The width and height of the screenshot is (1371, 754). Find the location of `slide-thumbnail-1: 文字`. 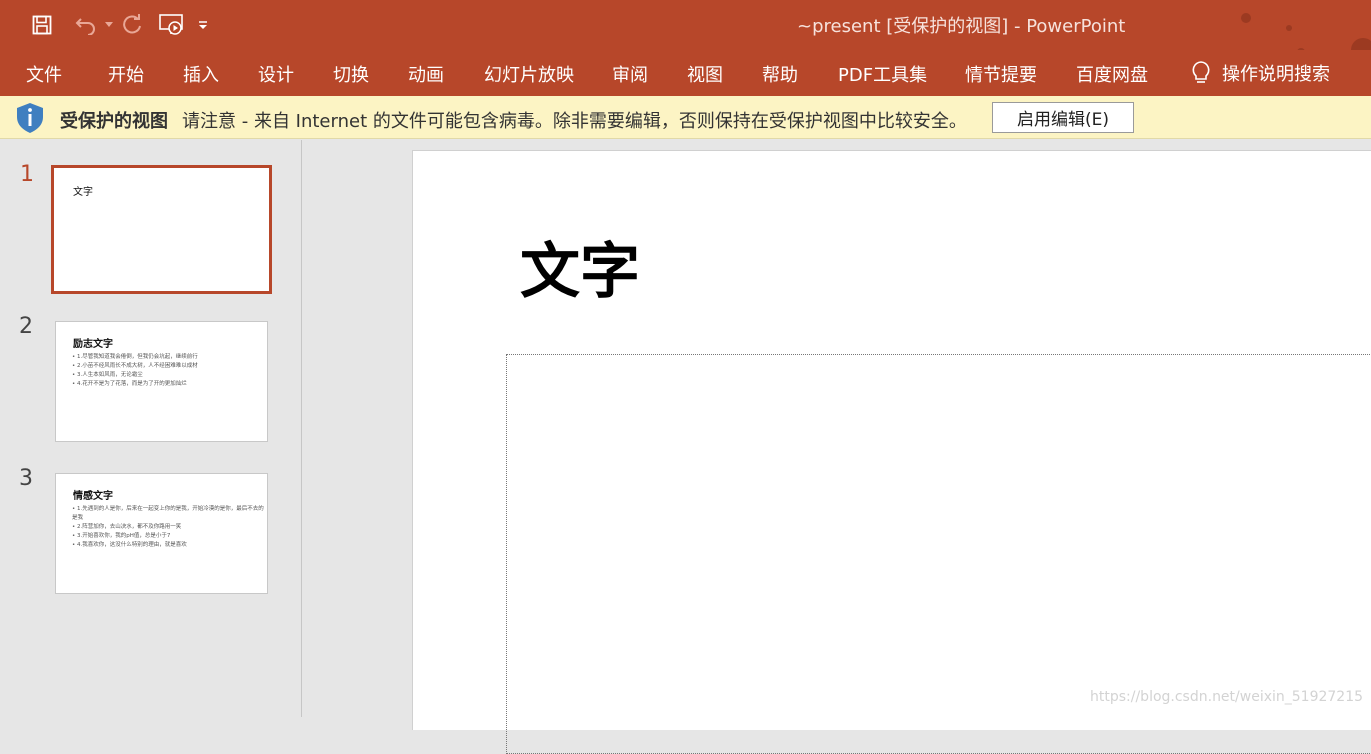

slide-thumbnail-1: 文字 is located at coordinates (161, 229).